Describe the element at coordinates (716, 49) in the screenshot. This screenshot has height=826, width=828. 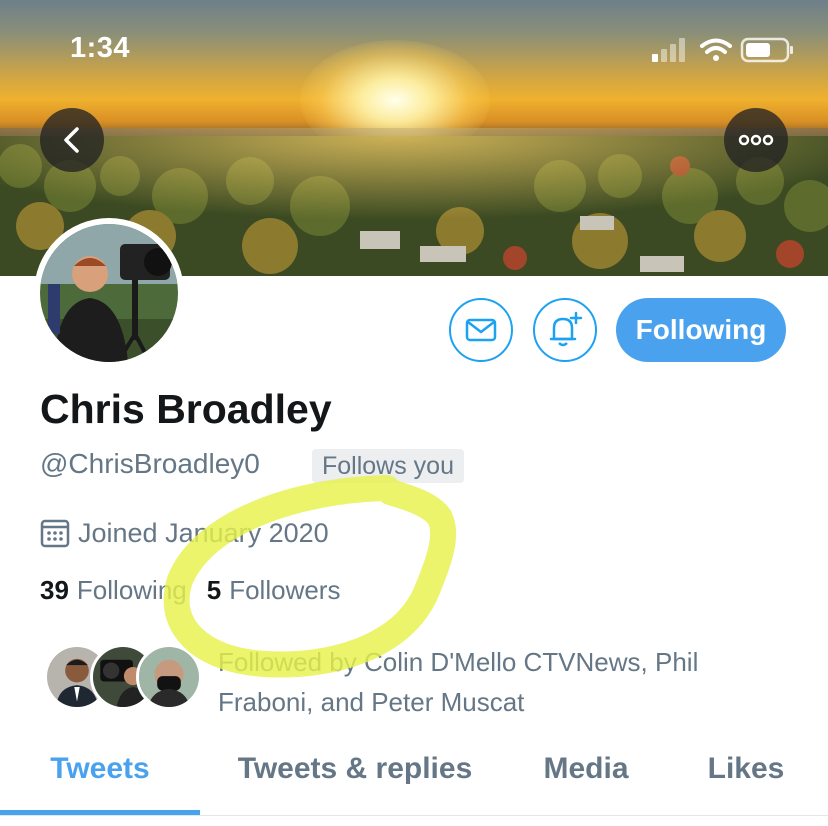
I see `wifi-icon` at that location.